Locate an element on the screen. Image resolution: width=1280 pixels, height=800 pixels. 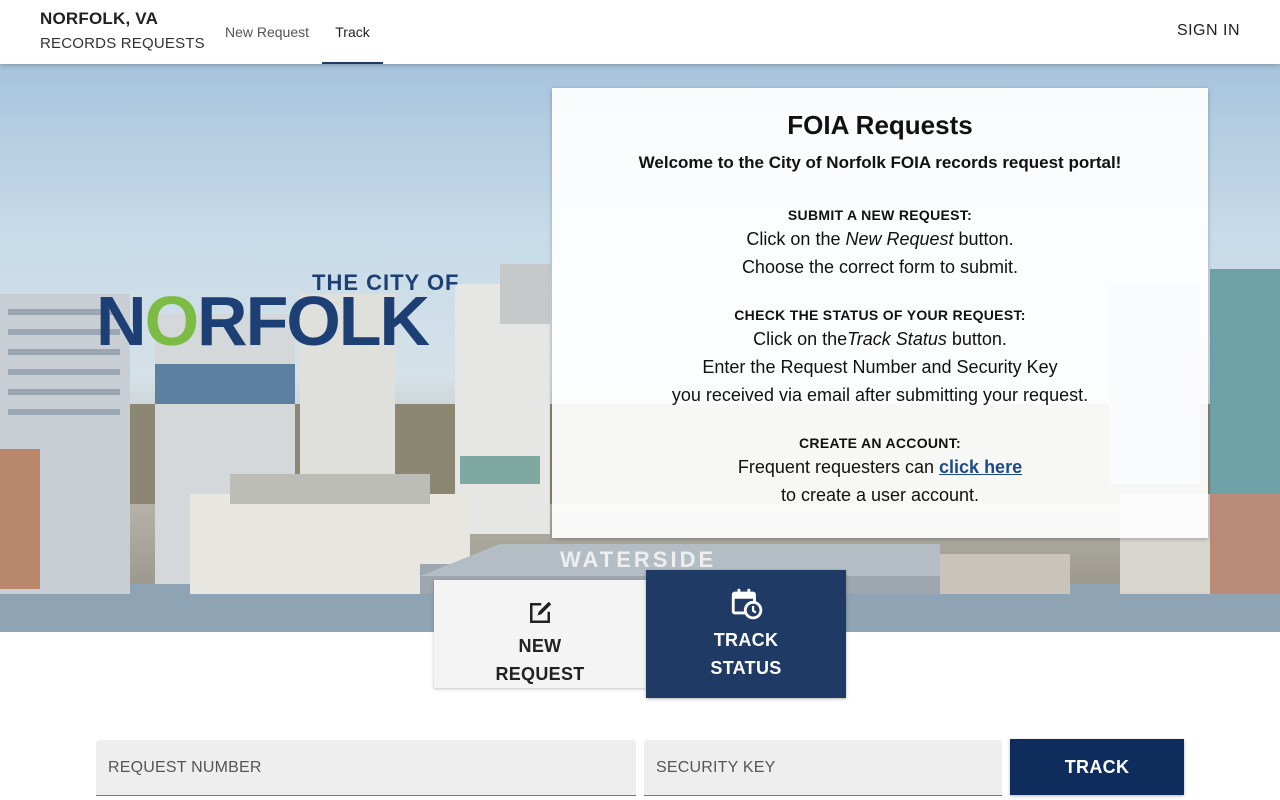
submit-line-1: Click on the New Request button. is located at coordinates (880, 239).